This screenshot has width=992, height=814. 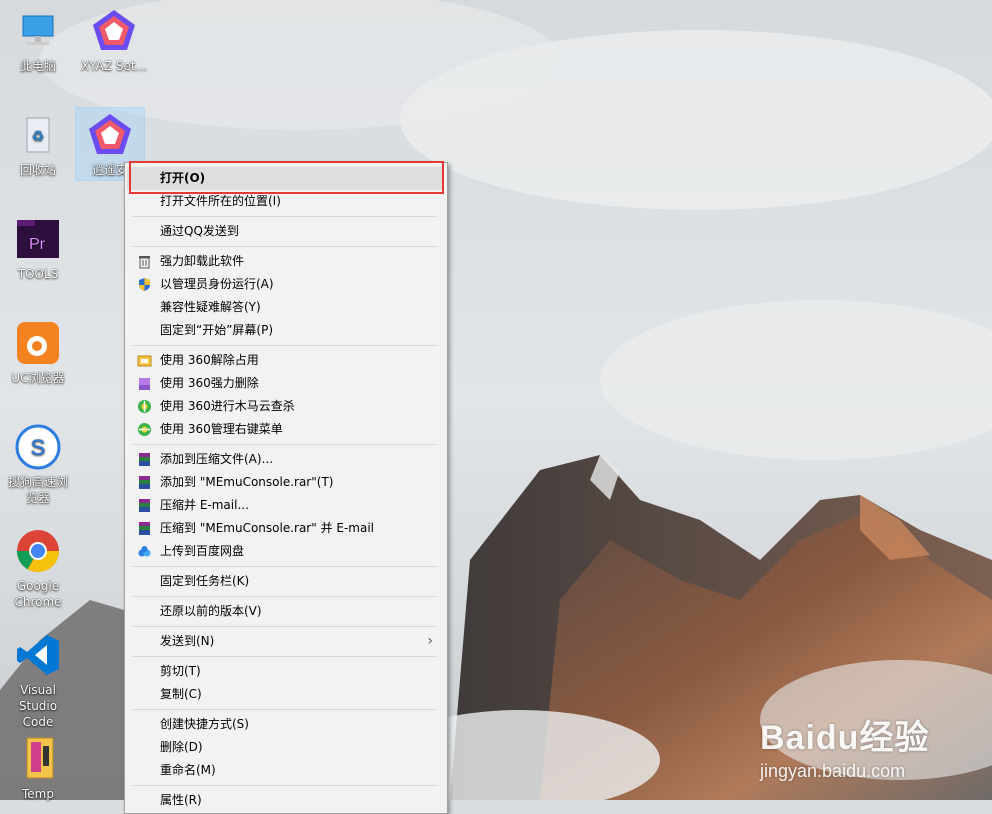 I want to click on desktop-icon-tools: Pr TOOLS, so click(x=38, y=249).